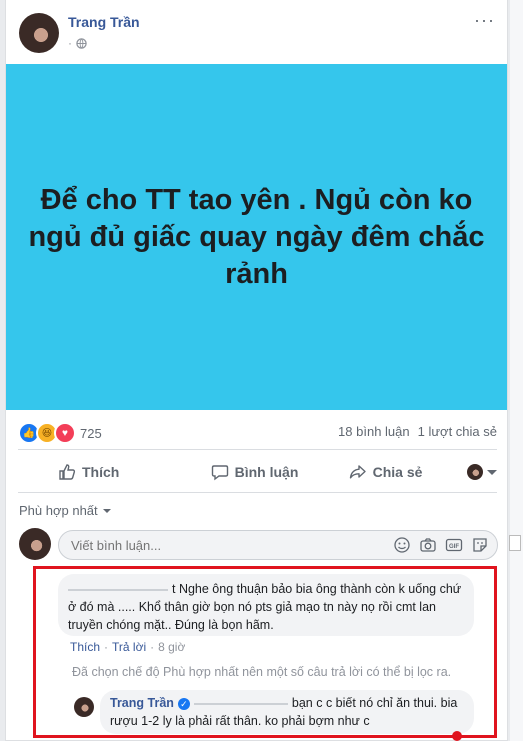  What do you see at coordinates (39, 33) in the screenshot?
I see `author-avatar` at bounding box center [39, 33].